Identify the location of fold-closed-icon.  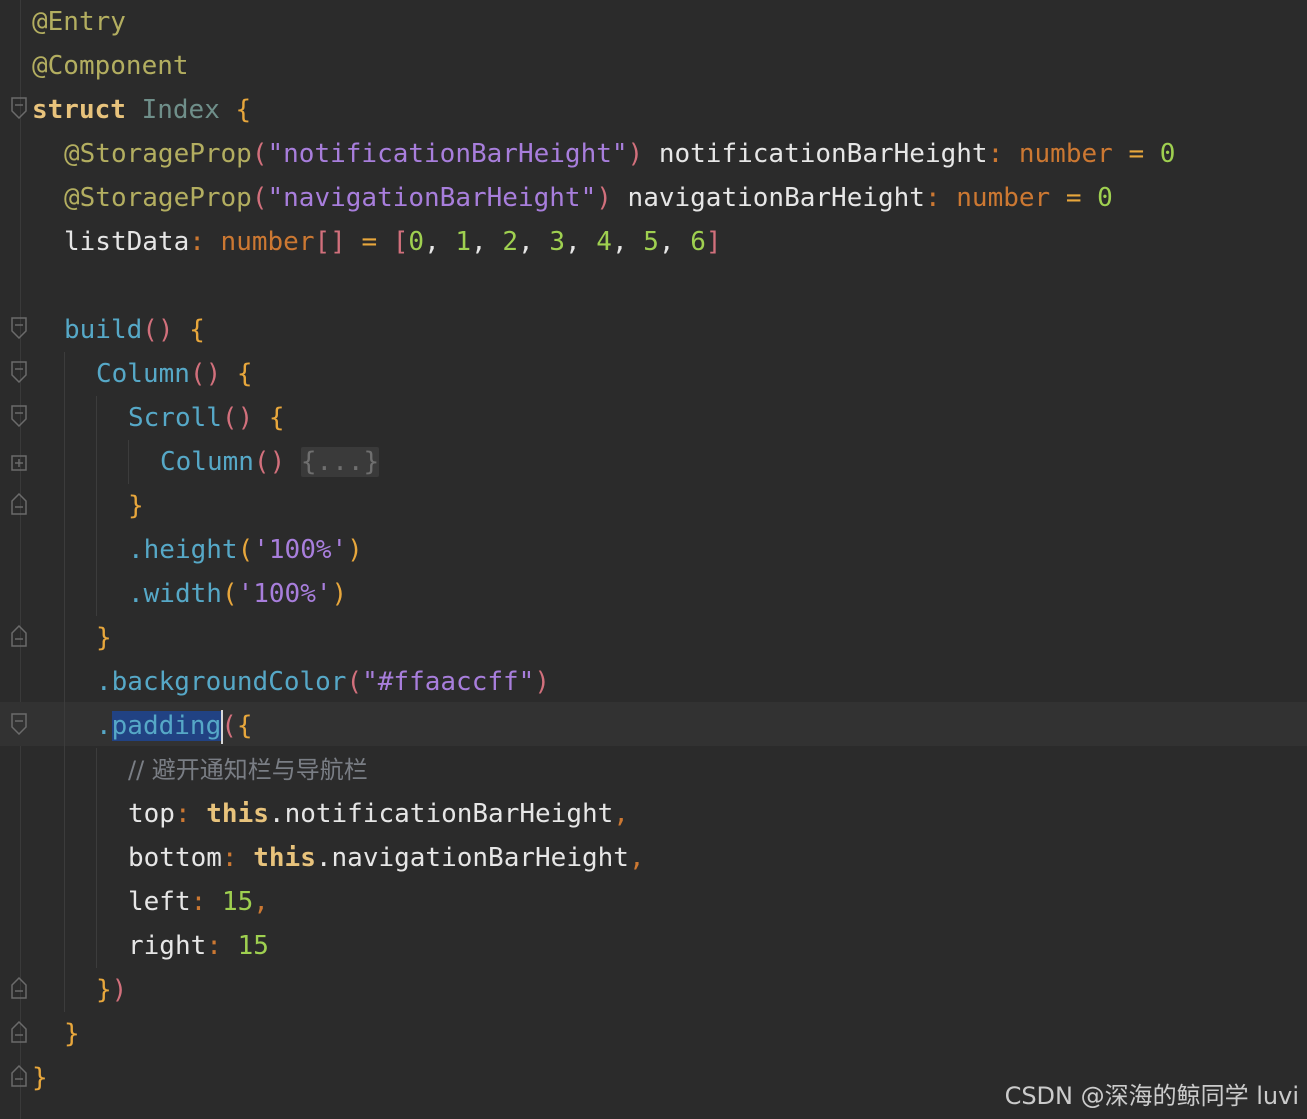
(19, 463).